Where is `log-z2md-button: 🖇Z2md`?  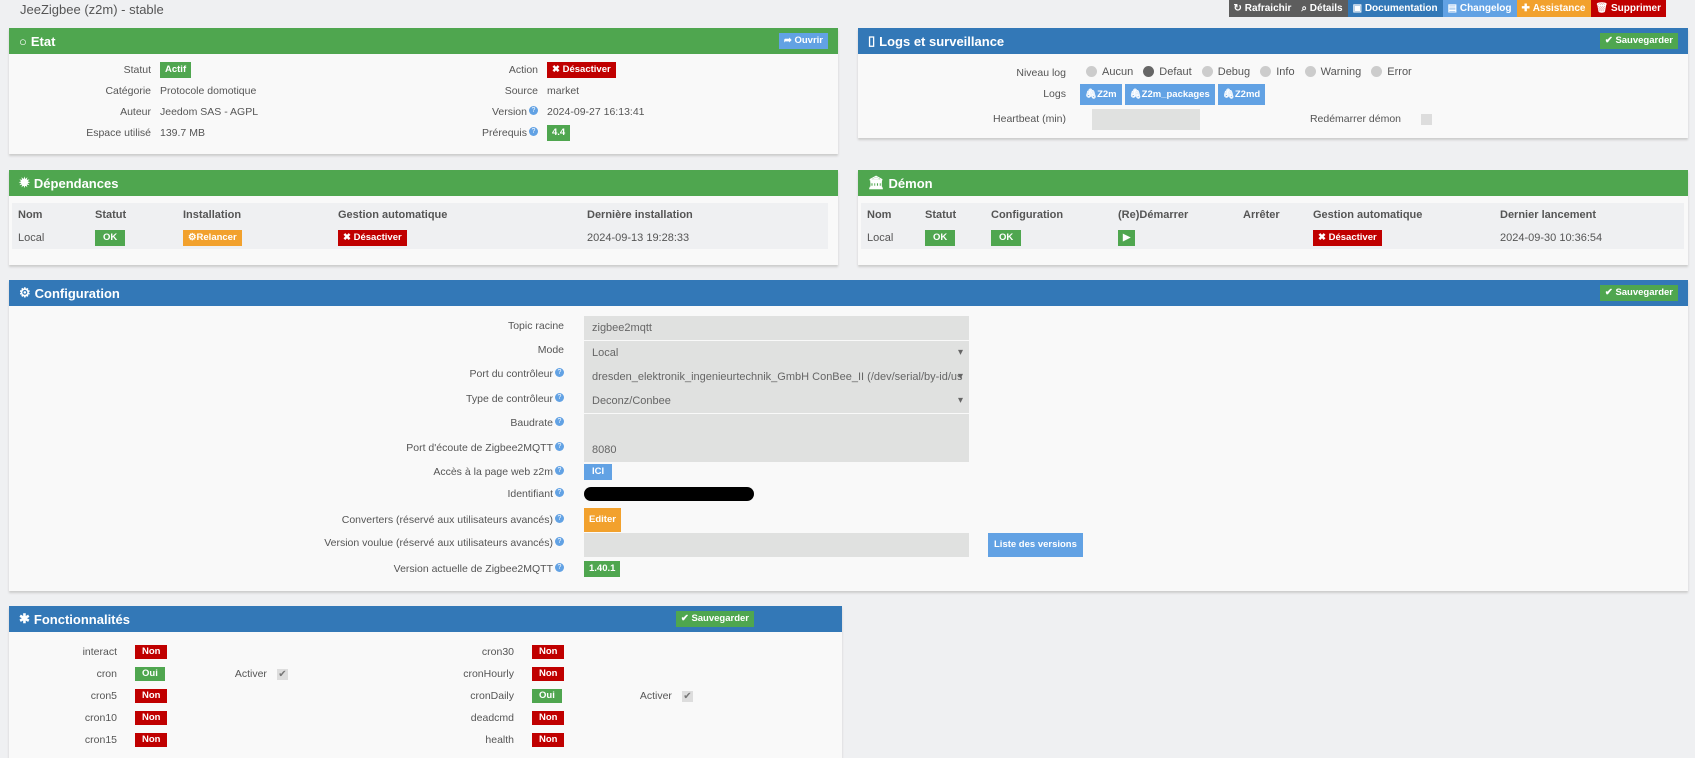
log-z2md-button: 🖇Z2md is located at coordinates (1241, 94).